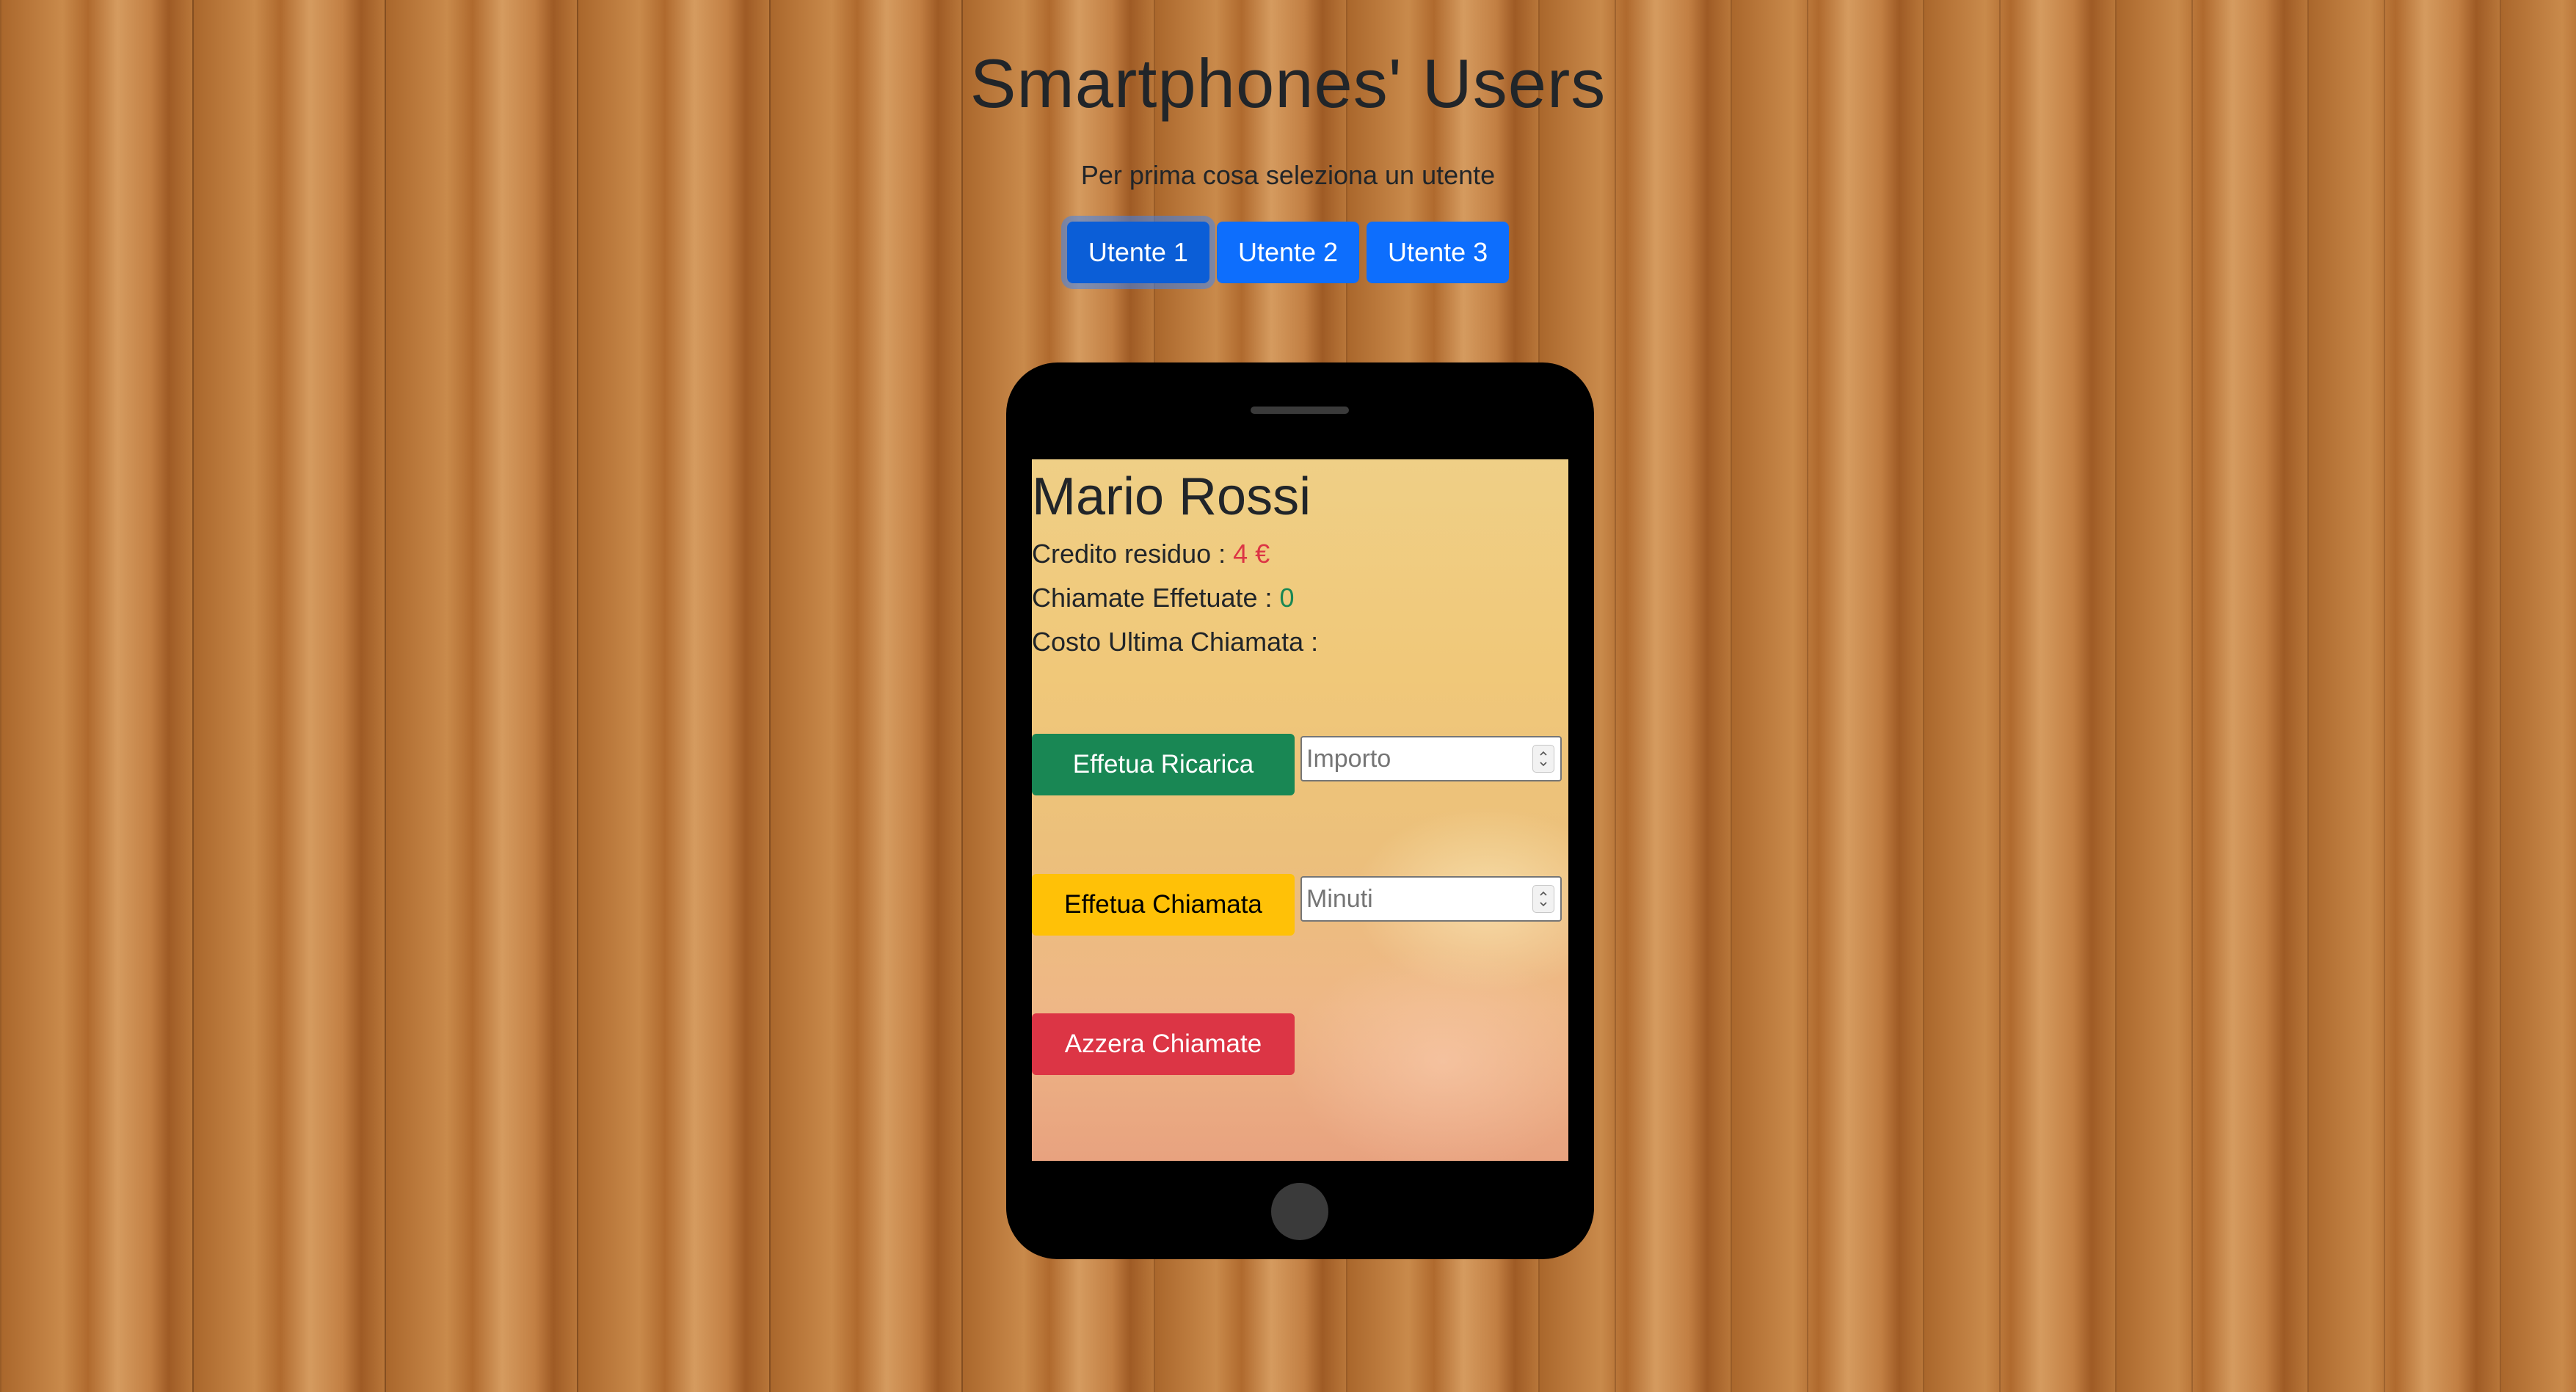 This screenshot has width=2576, height=1392. I want to click on minutes-field, so click(1431, 899).